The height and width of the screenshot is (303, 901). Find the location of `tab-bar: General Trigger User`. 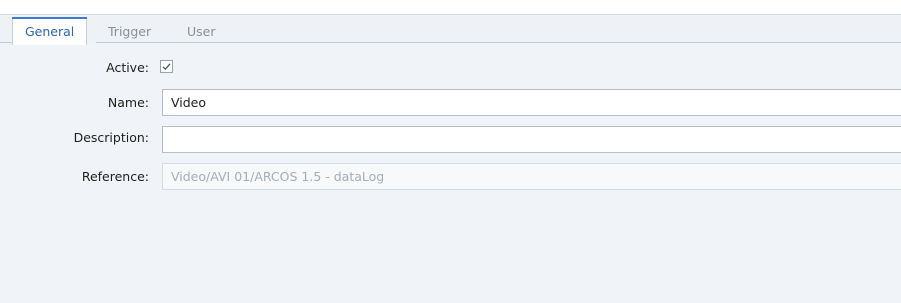

tab-bar: General Trigger User is located at coordinates (450, 29).